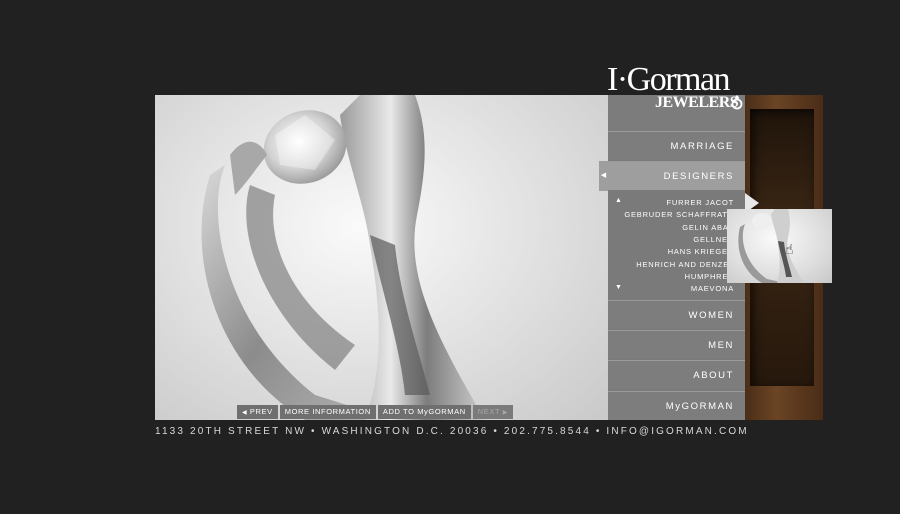 Image resolution: width=900 pixels, height=514 pixels. I want to click on ring-icon, so click(737, 102).